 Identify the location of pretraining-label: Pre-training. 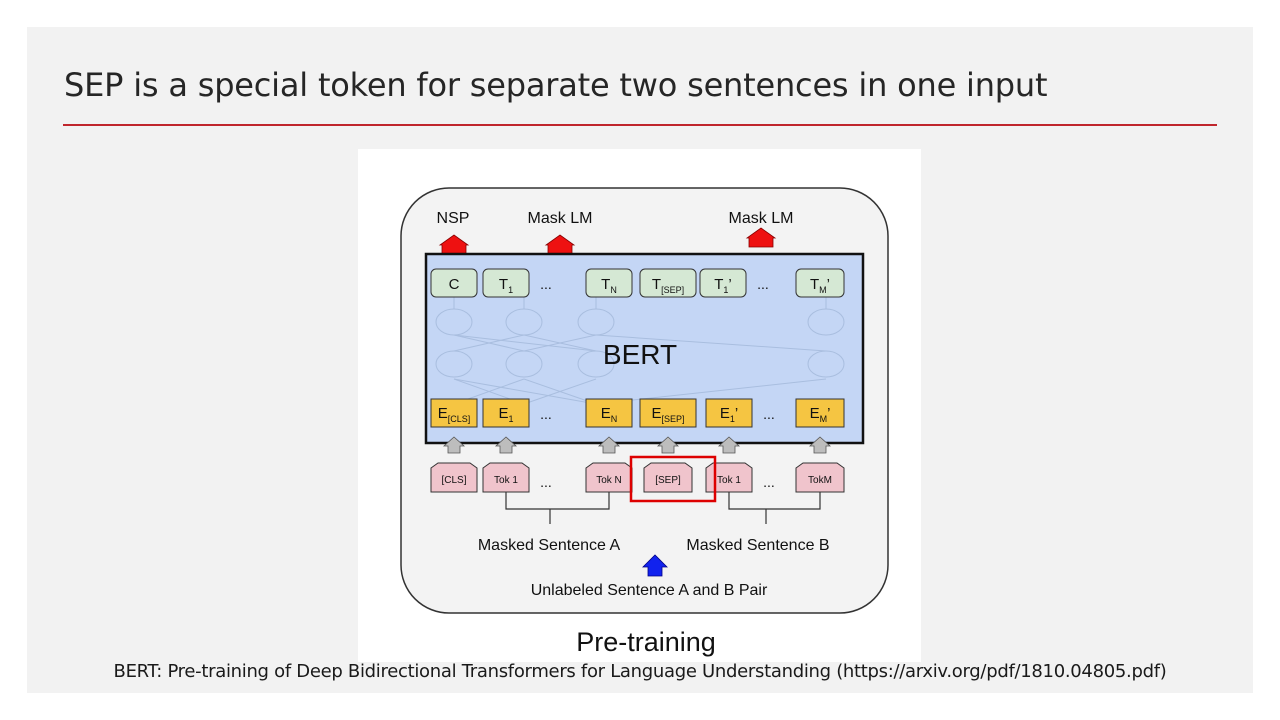
(646, 642).